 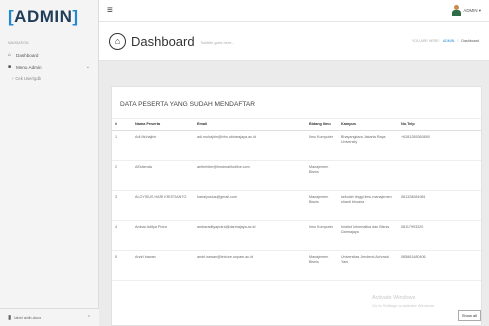 What do you see at coordinates (89, 318) in the screenshot?
I see `chevron-up-icon: ⌃` at bounding box center [89, 318].